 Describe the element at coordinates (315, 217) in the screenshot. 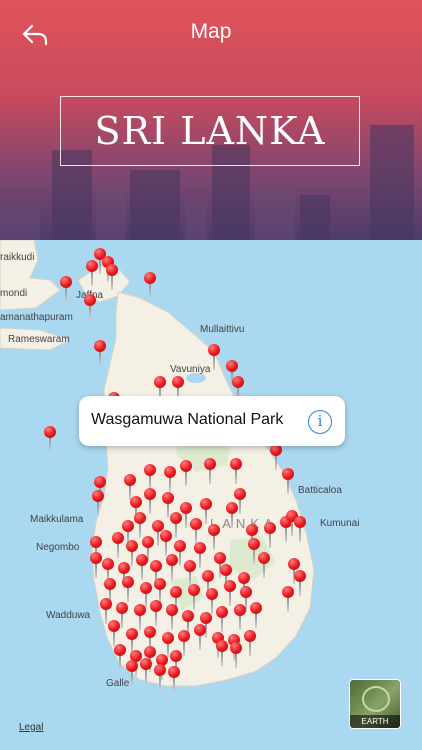

I see `skyline` at that location.